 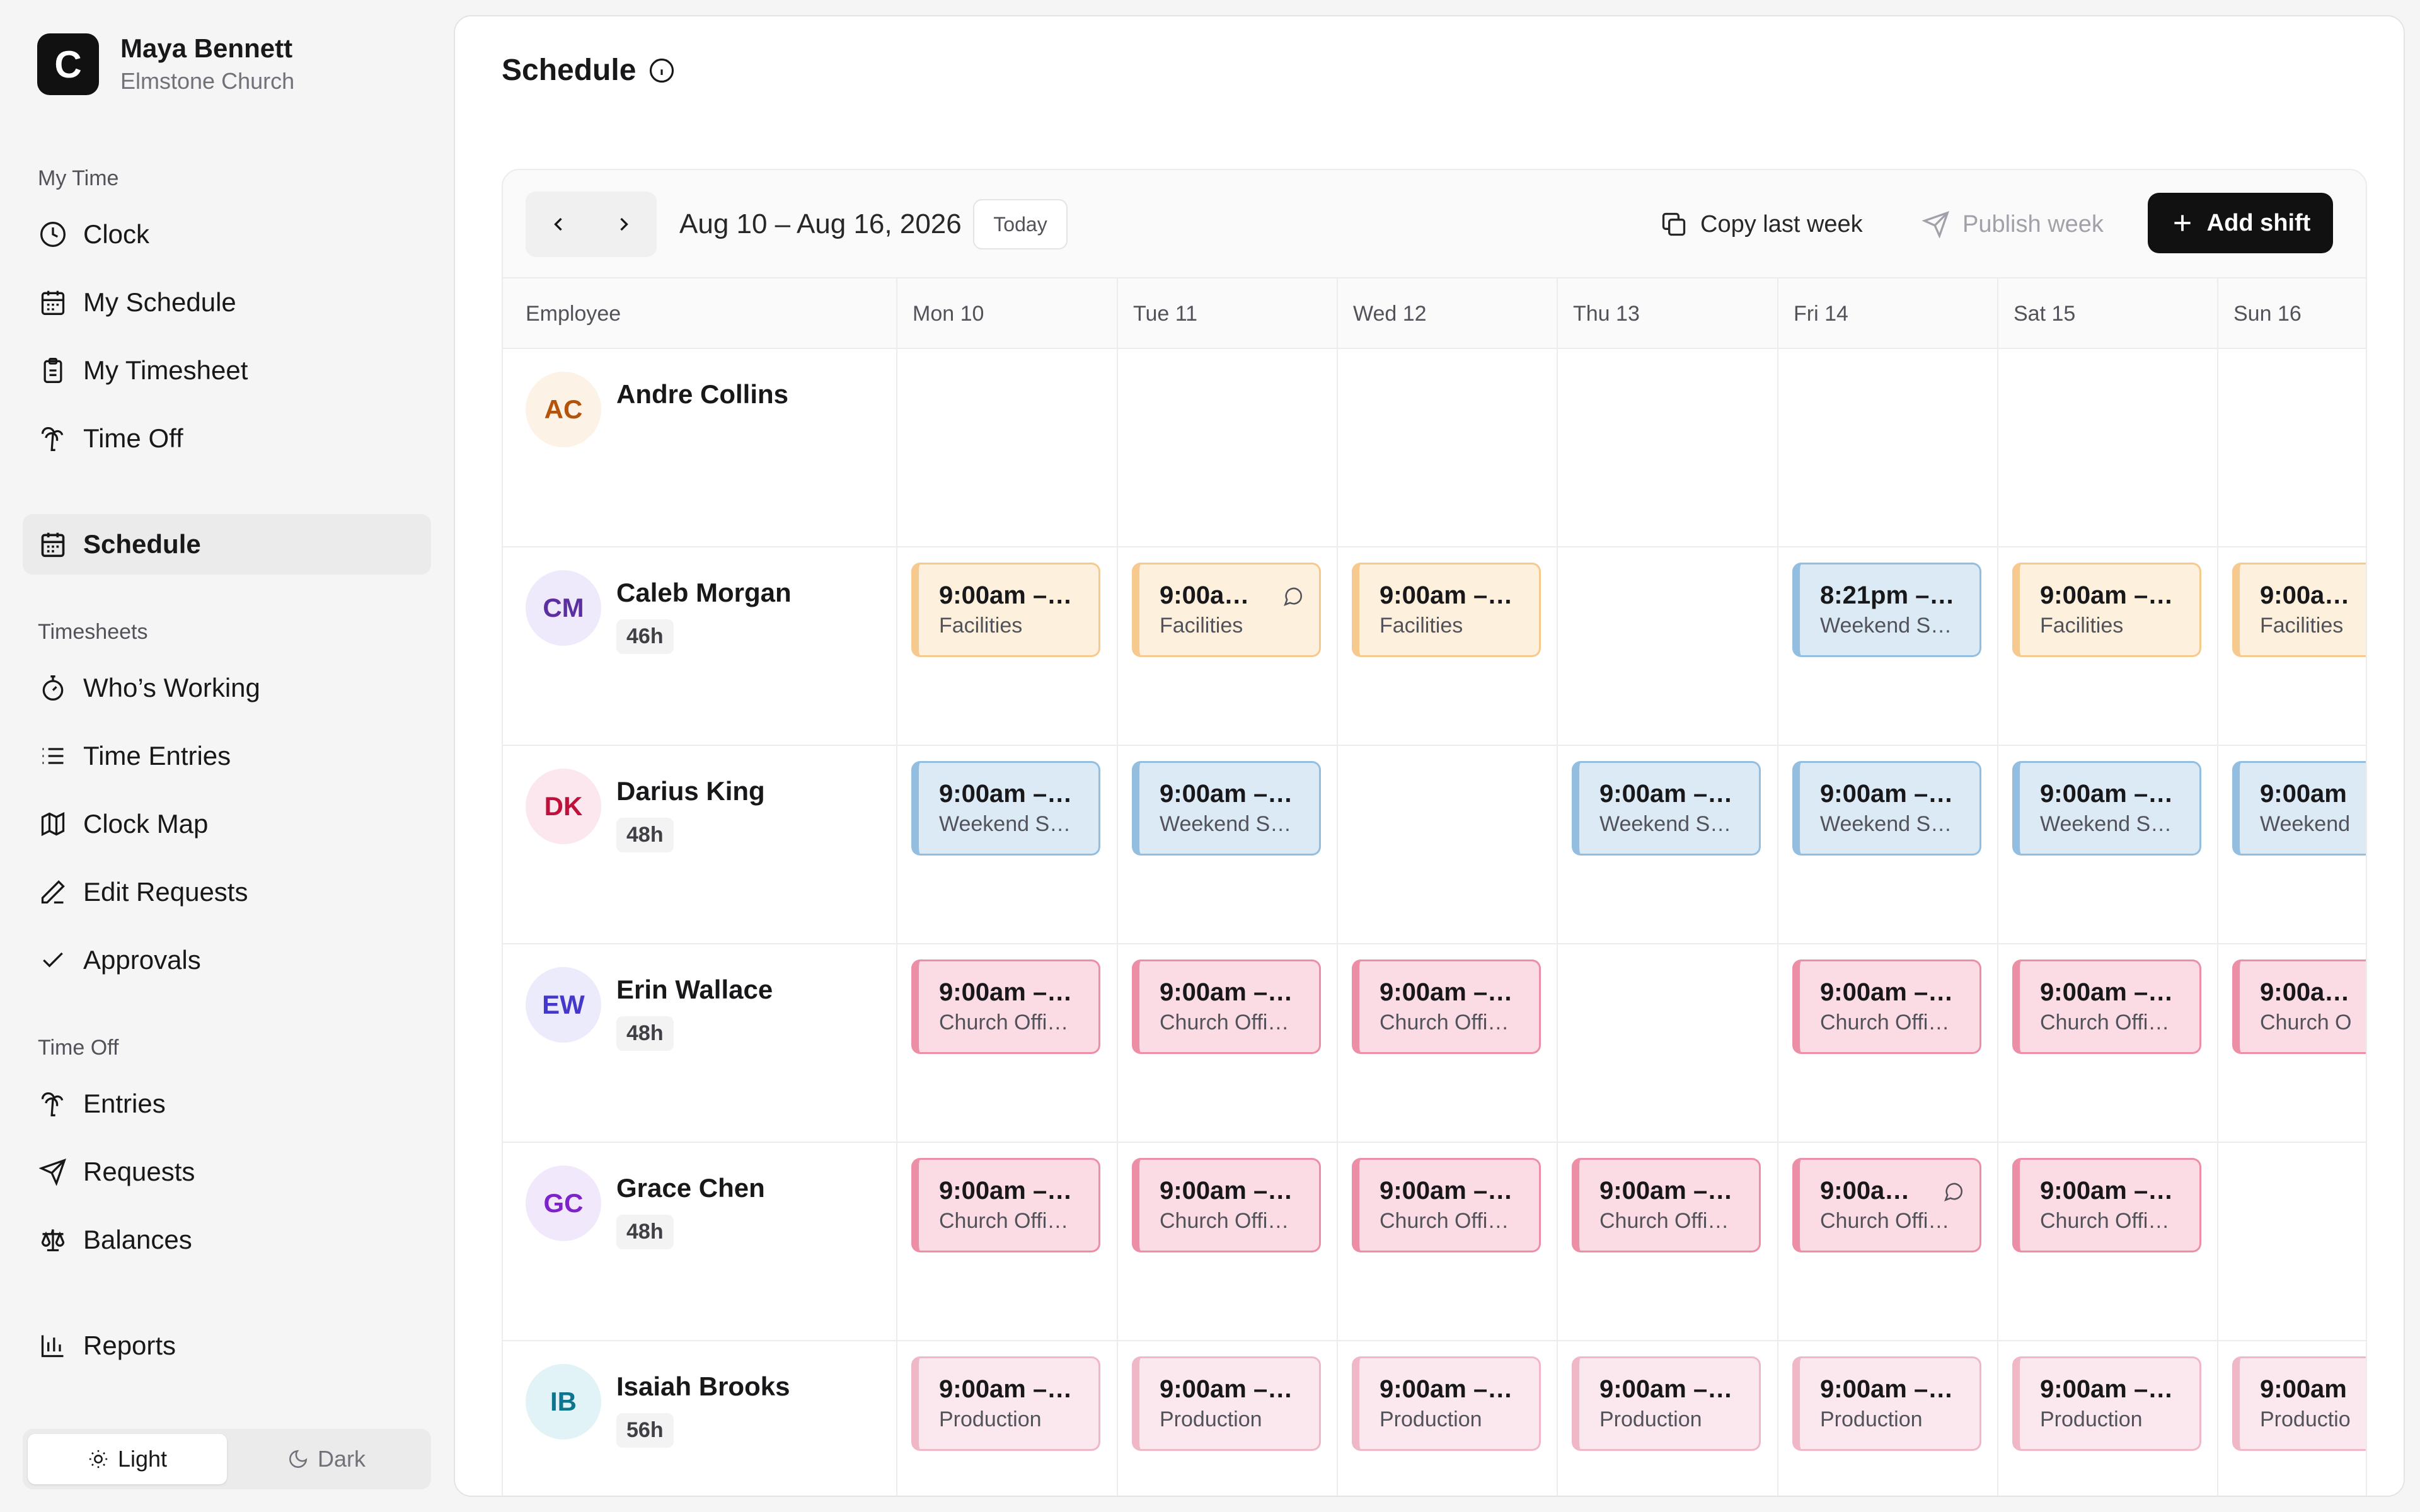 I want to click on employee-name: Isaiah Brooks, so click(x=703, y=1386).